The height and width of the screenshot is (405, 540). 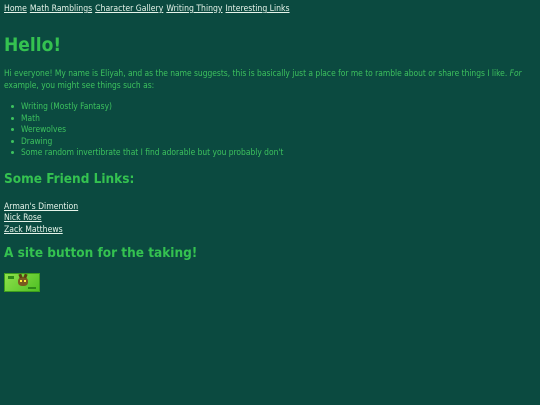 What do you see at coordinates (37, 140) in the screenshot?
I see `list-item-text: Drawing` at bounding box center [37, 140].